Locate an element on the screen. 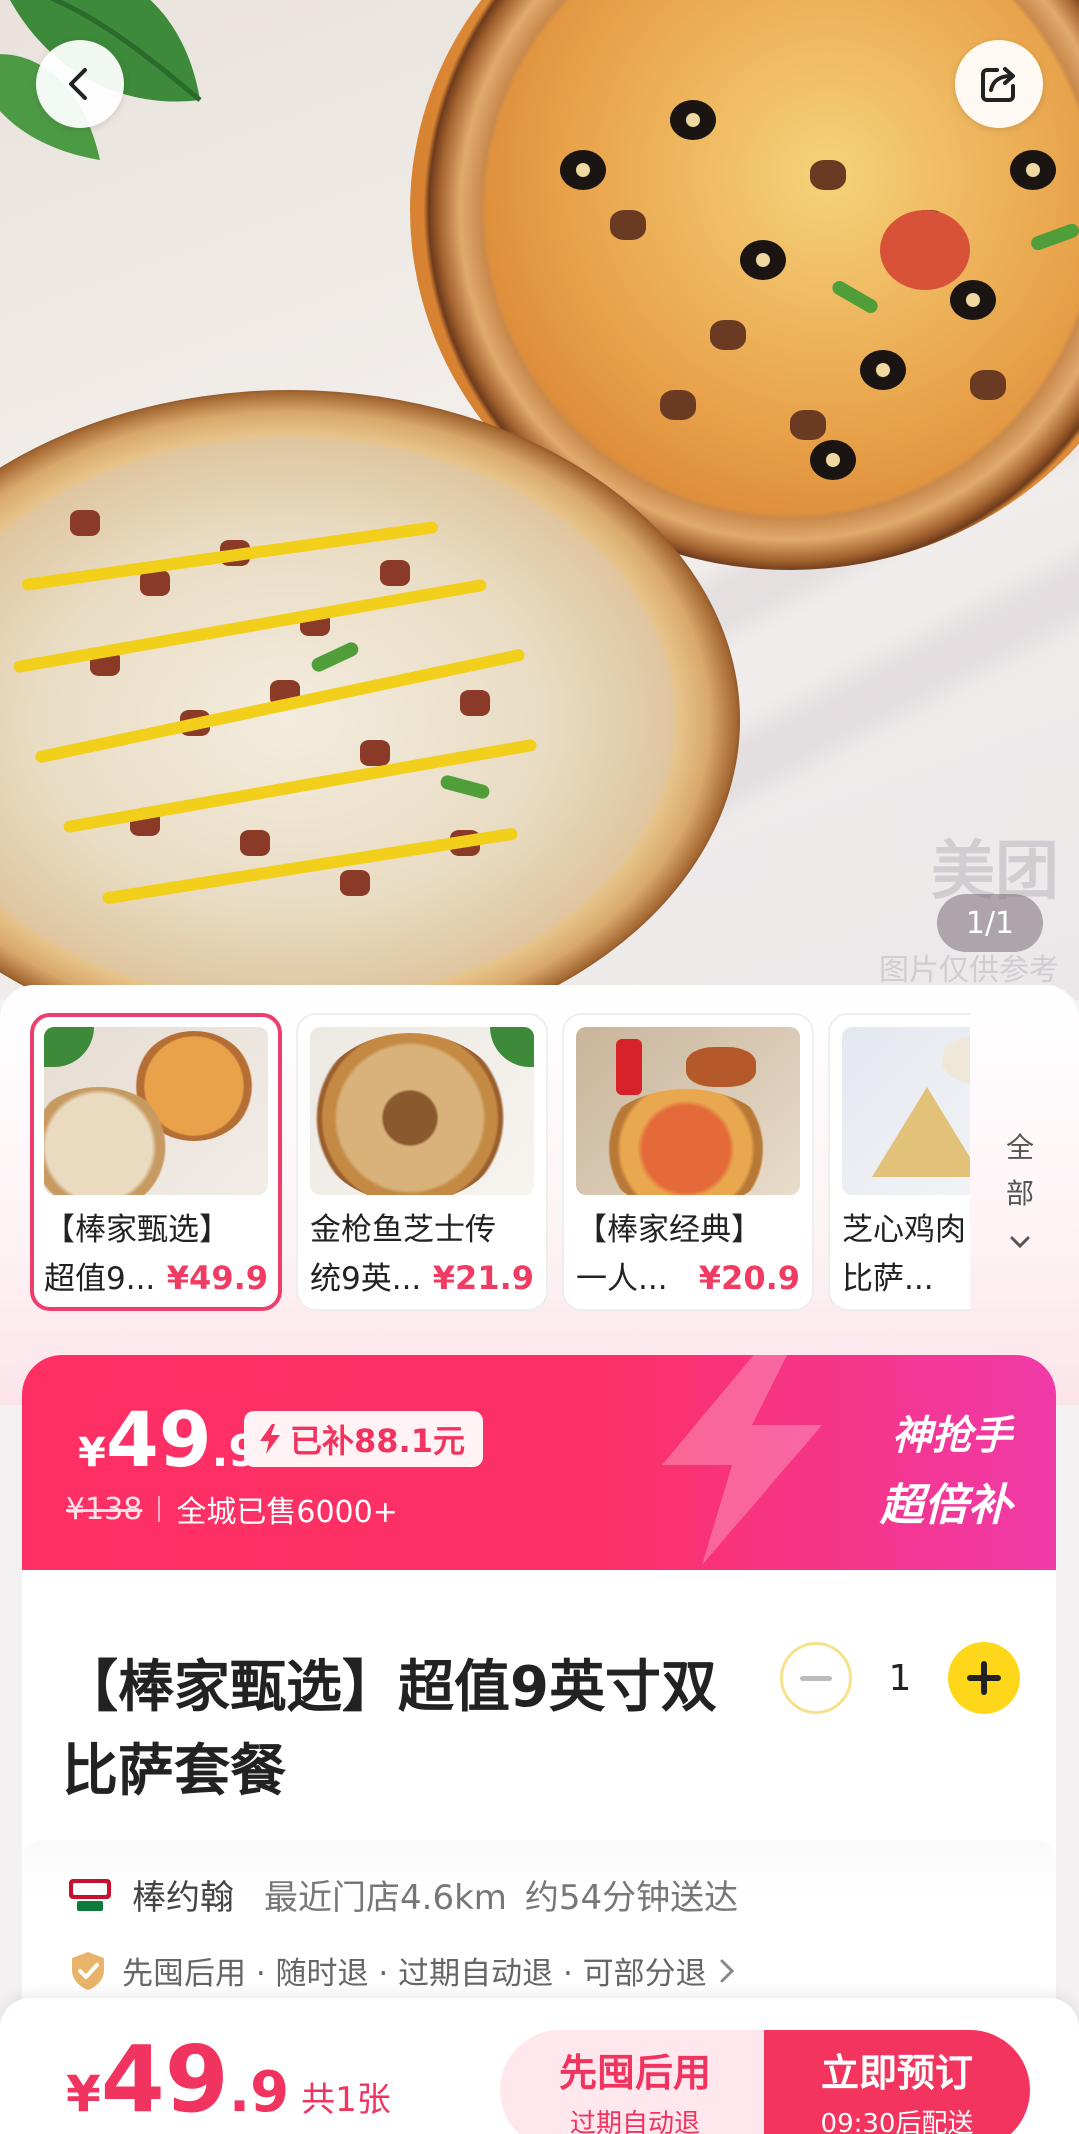 The image size is (1079, 2134). store-distance: 最近门店4.6km is located at coordinates (385, 1898).